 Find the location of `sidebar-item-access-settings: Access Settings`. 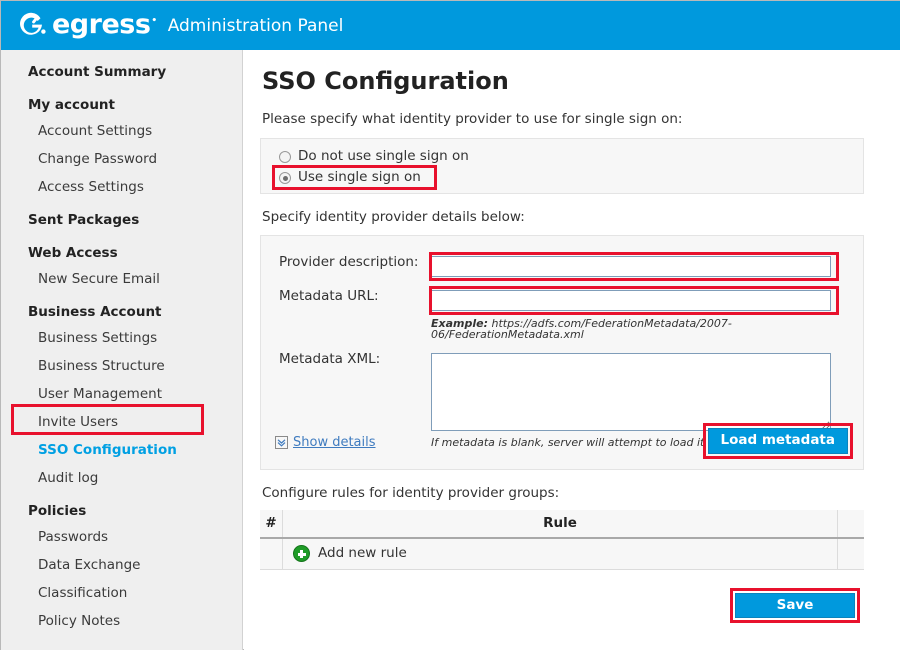

sidebar-item-access-settings: Access Settings is located at coordinates (121, 187).